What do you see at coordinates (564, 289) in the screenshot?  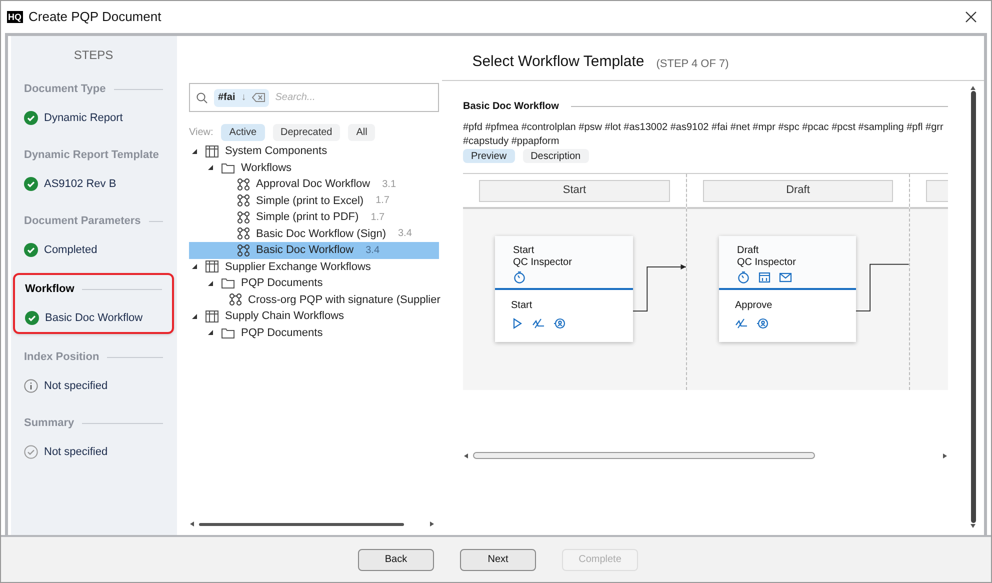 I see `workflow-node: Start QC Inspector Start` at bounding box center [564, 289].